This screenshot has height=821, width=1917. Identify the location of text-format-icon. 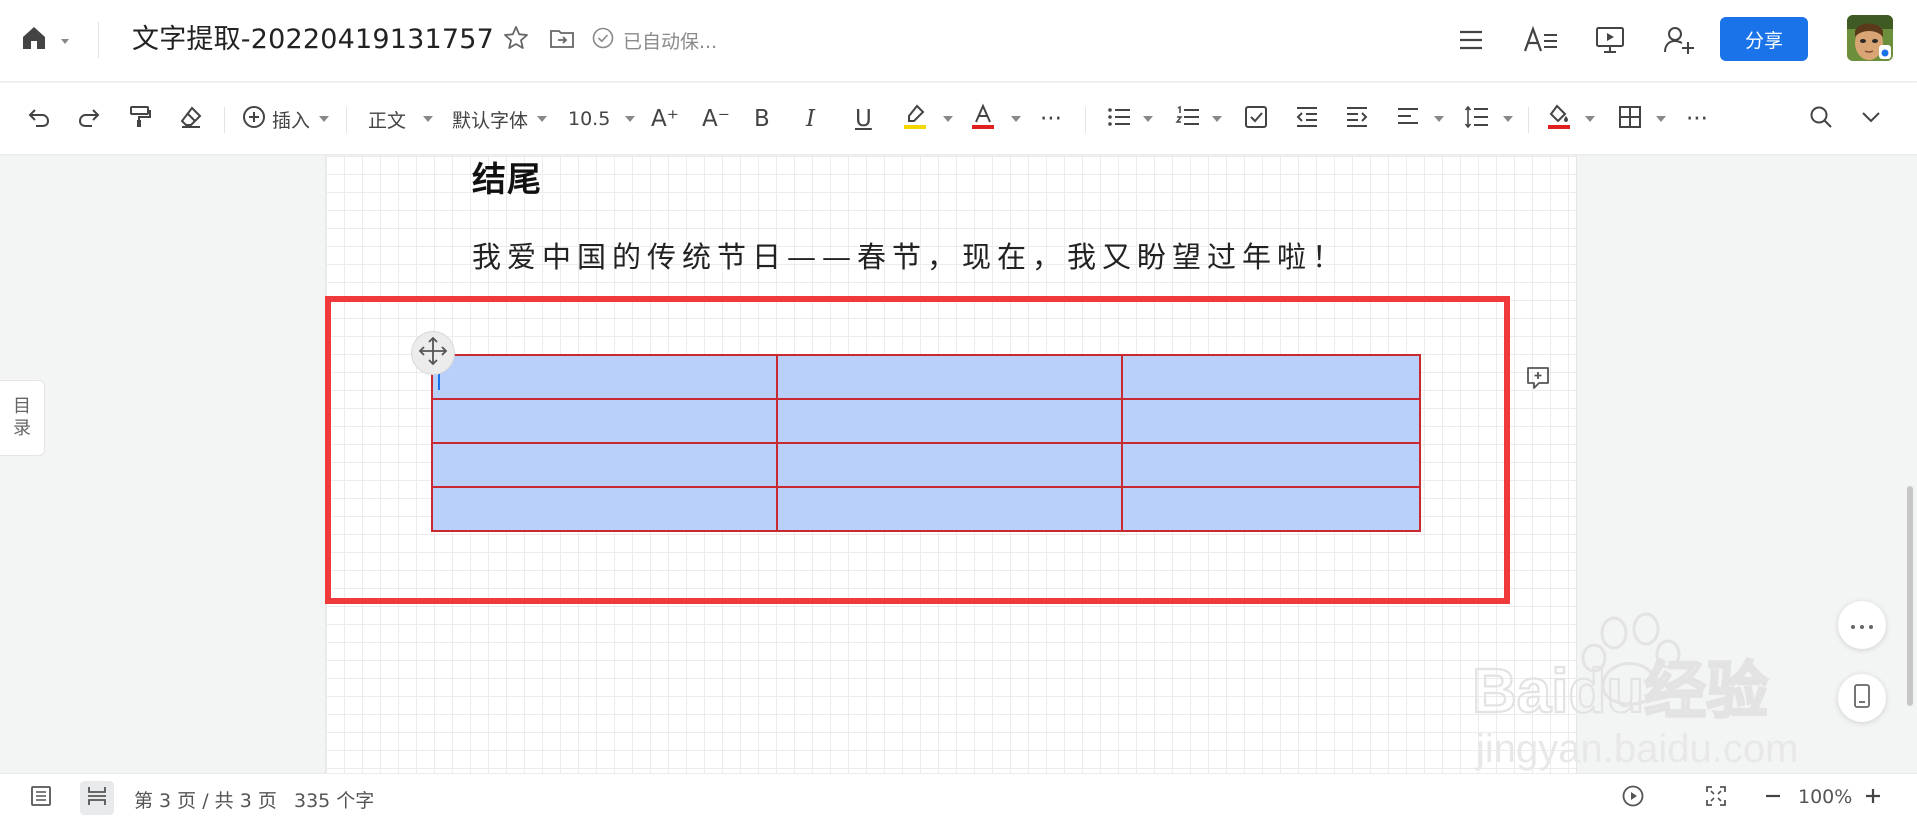
(1541, 40).